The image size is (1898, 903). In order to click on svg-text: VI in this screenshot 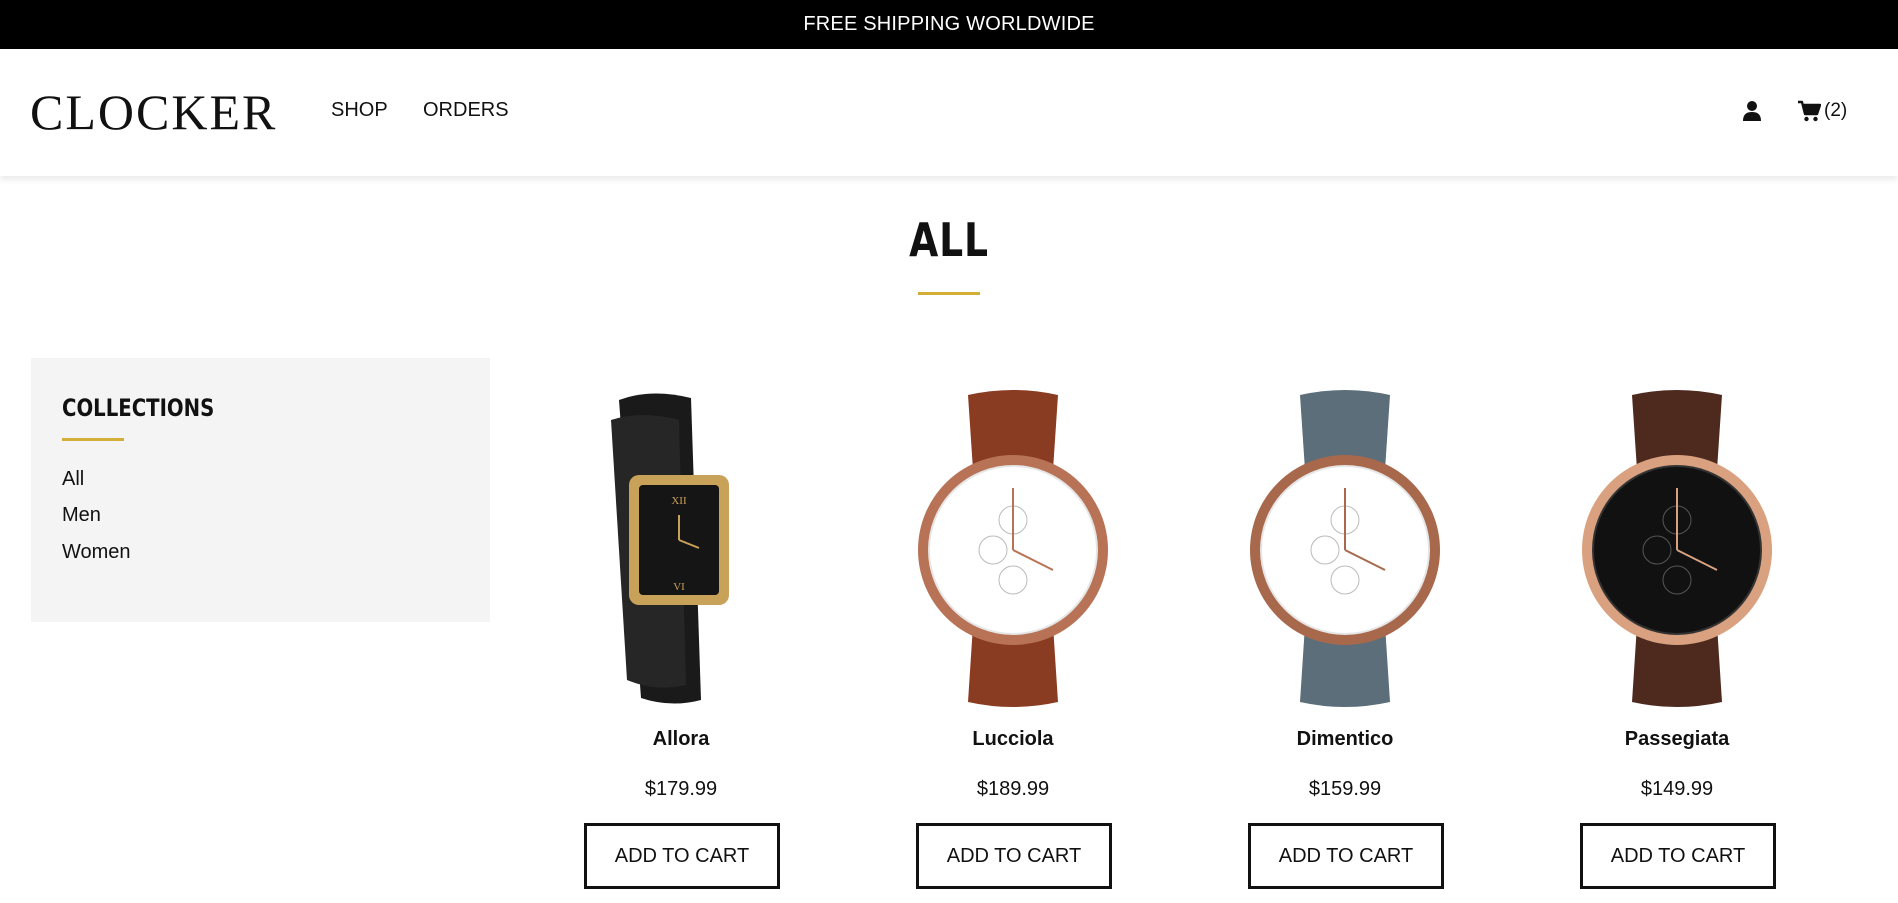, I will do `click(679, 587)`.